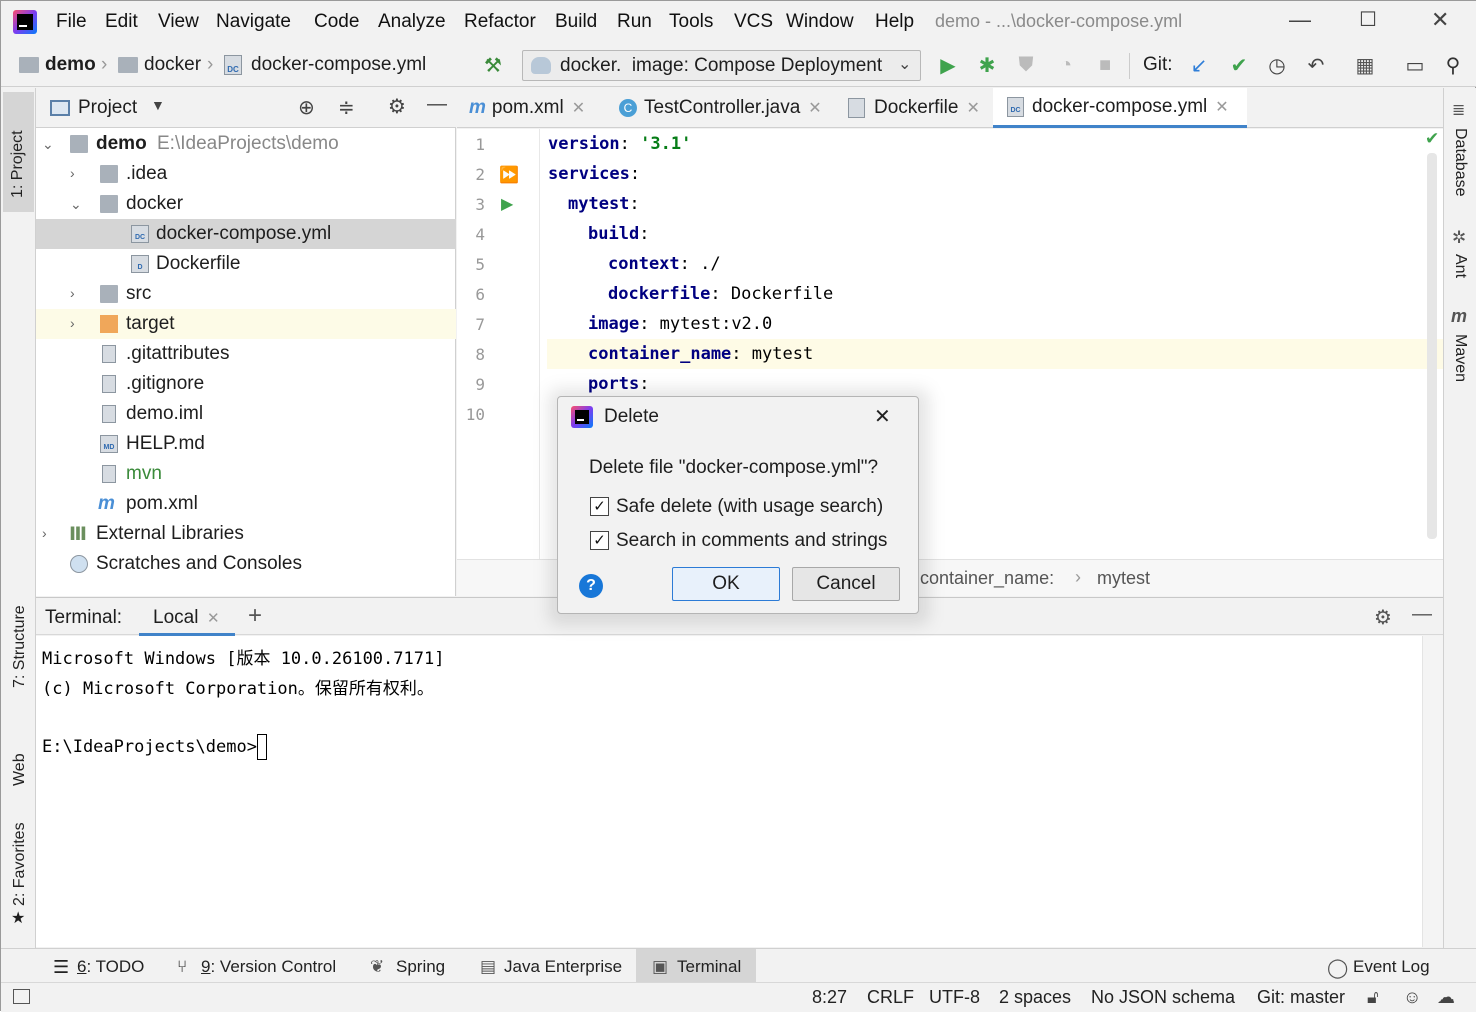 Image resolution: width=1476 pixels, height=1012 pixels. What do you see at coordinates (507, 204) in the screenshot?
I see `run-service-icon: ▶` at bounding box center [507, 204].